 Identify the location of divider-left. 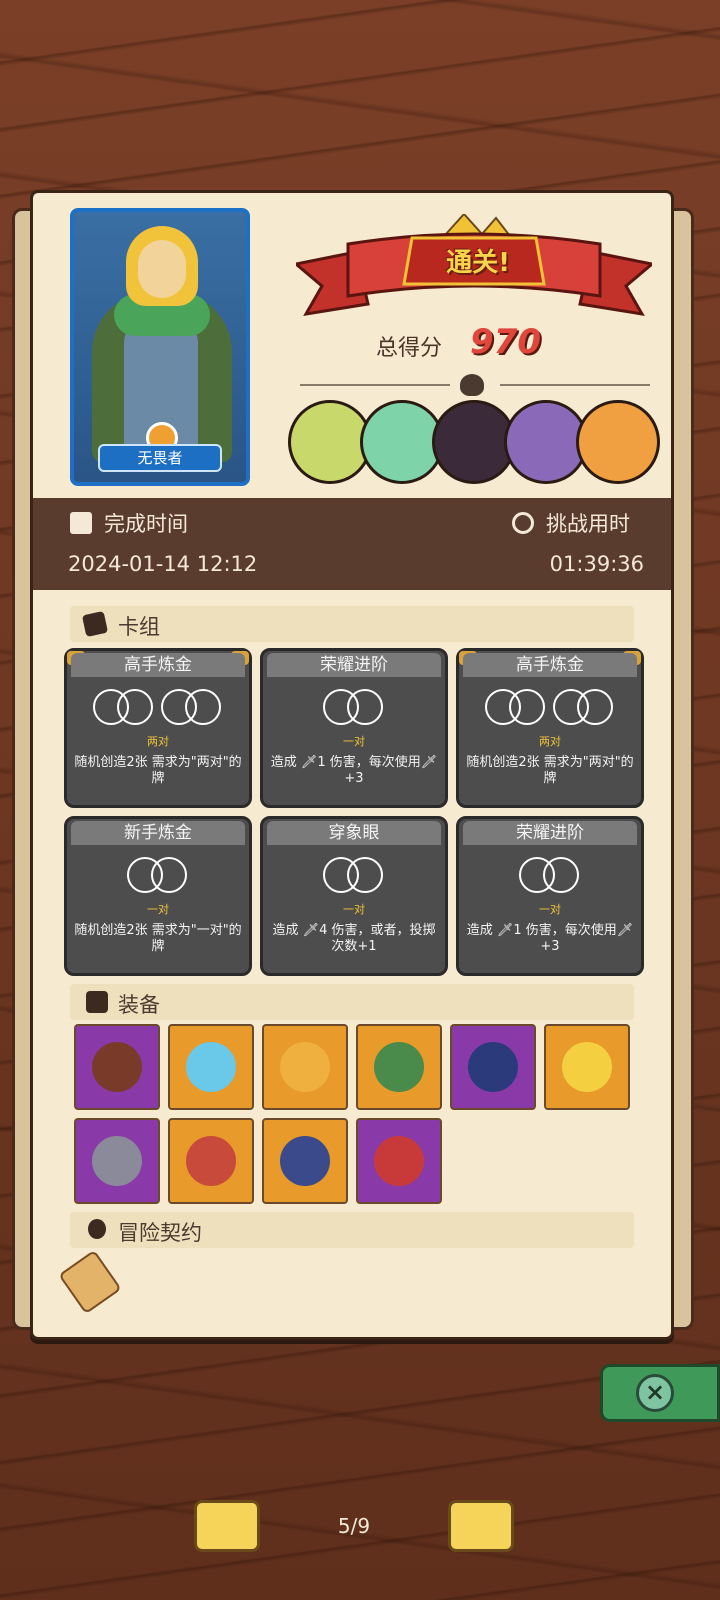
(375, 385).